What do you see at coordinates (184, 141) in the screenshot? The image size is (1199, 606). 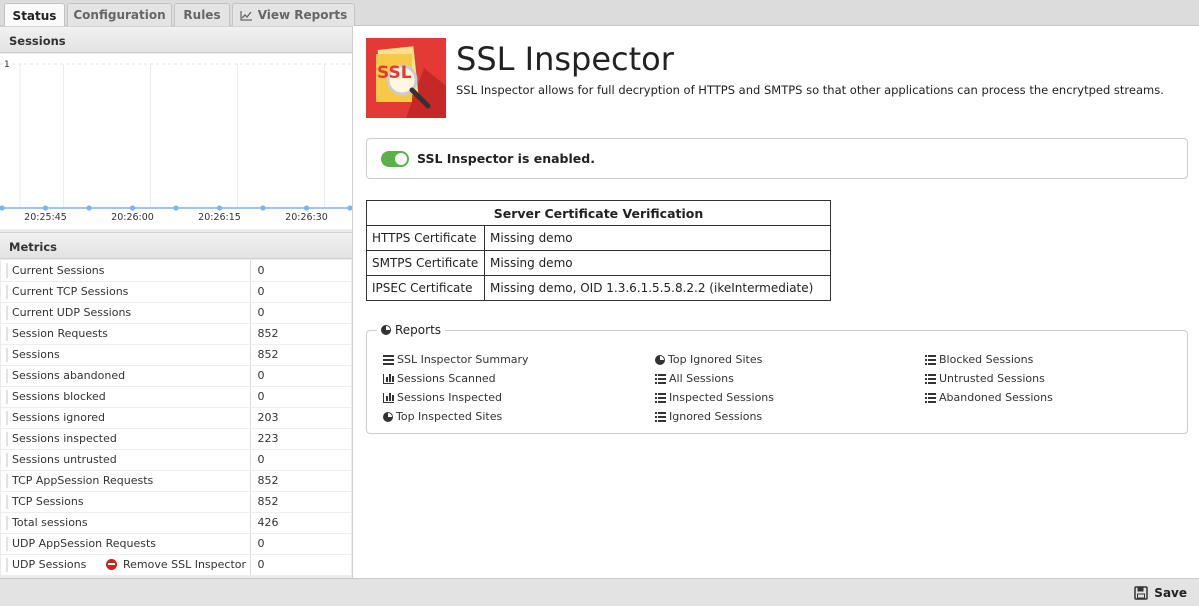 I see `sessions-chart-svg: 1 20:25:45 20:26:00 20:26:15 20:26:30` at bounding box center [184, 141].